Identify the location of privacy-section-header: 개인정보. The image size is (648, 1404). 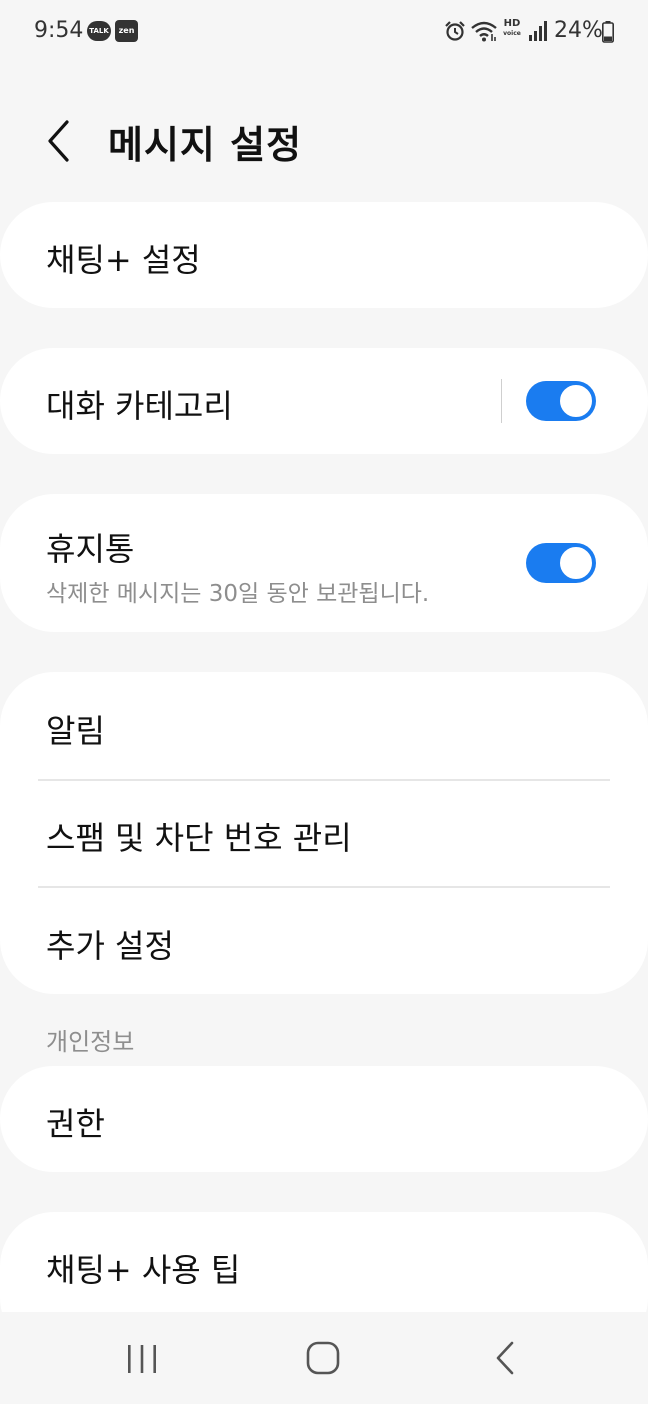
(90, 1042).